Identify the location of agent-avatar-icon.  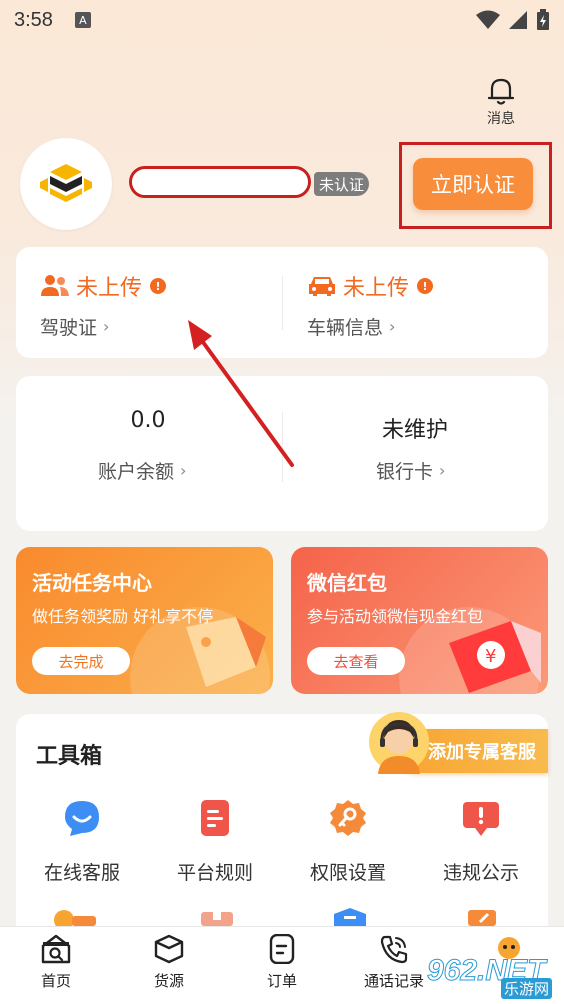
(399, 743).